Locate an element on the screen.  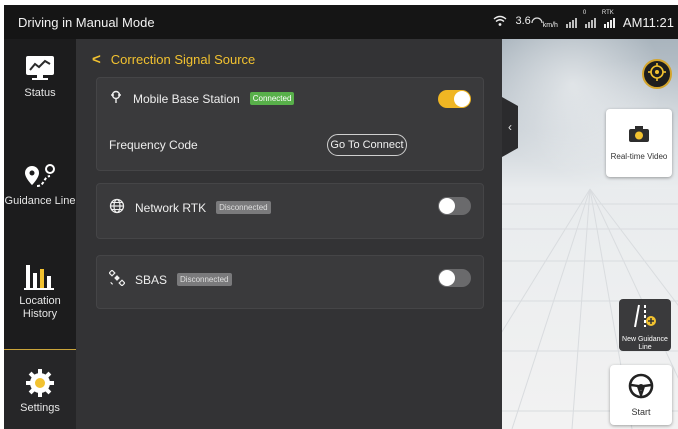
wifi-icon is located at coordinates (500, 22).